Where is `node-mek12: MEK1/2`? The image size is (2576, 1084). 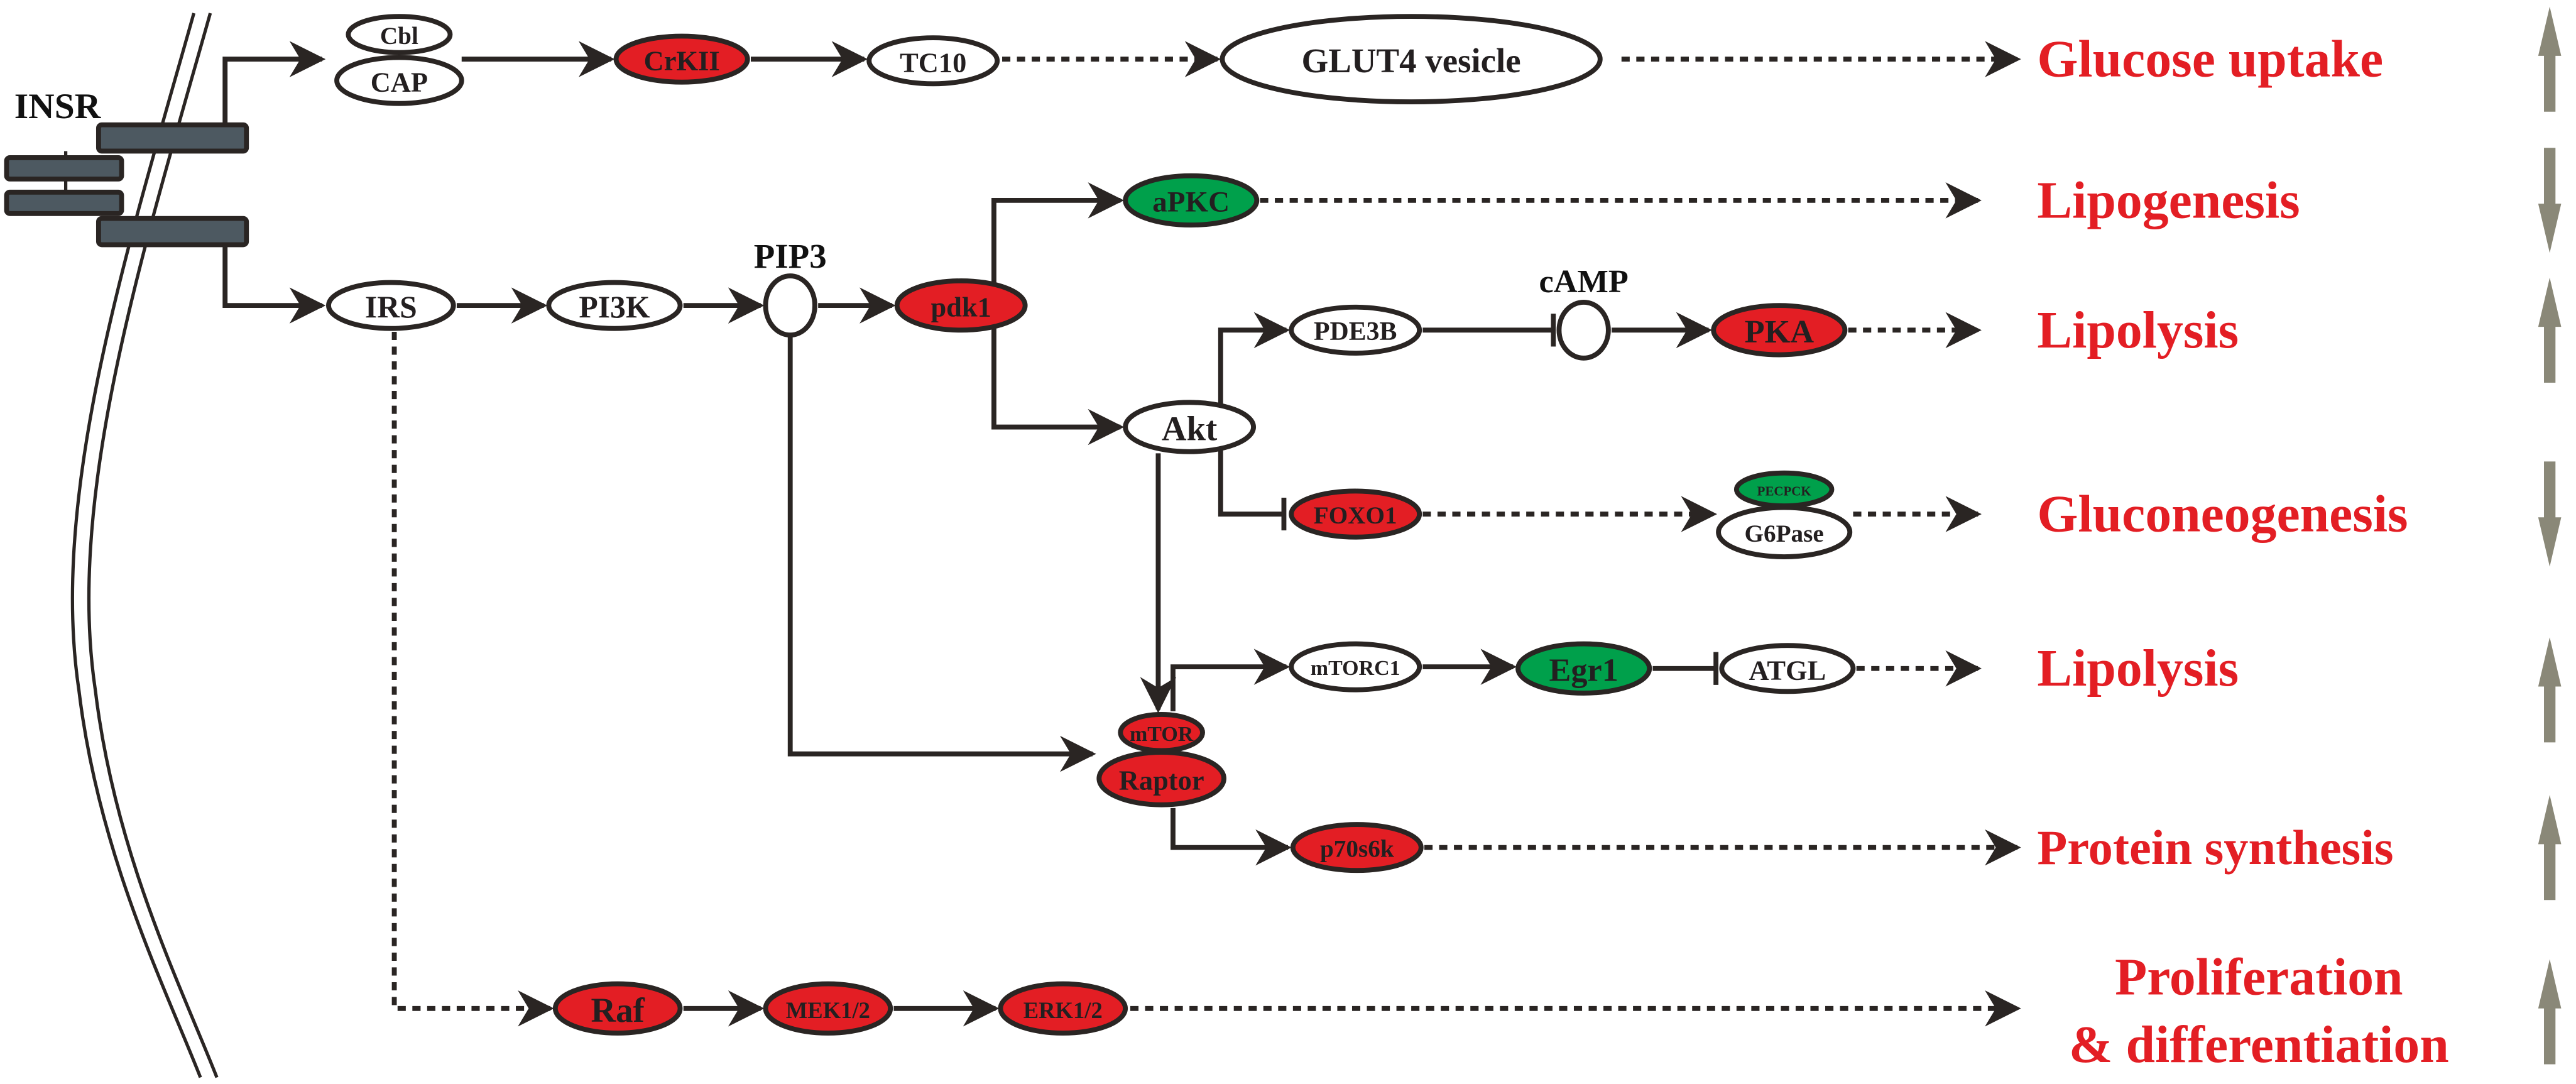
node-mek12: MEK1/2 is located at coordinates (828, 1008).